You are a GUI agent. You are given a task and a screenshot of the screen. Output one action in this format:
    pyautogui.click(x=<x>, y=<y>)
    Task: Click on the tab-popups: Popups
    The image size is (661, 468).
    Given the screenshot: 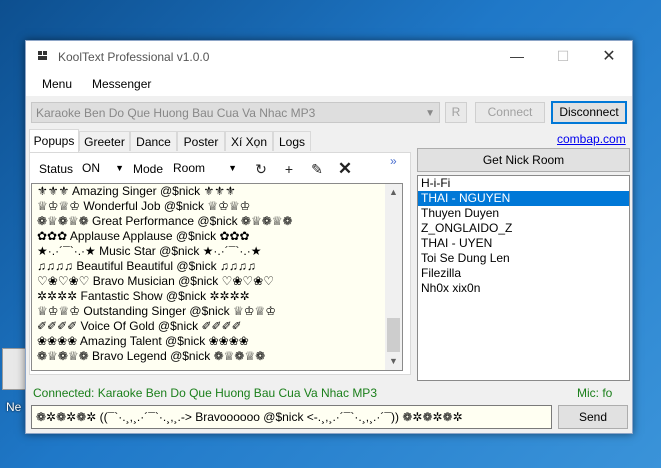 What is the action you would take?
    pyautogui.click(x=54, y=140)
    